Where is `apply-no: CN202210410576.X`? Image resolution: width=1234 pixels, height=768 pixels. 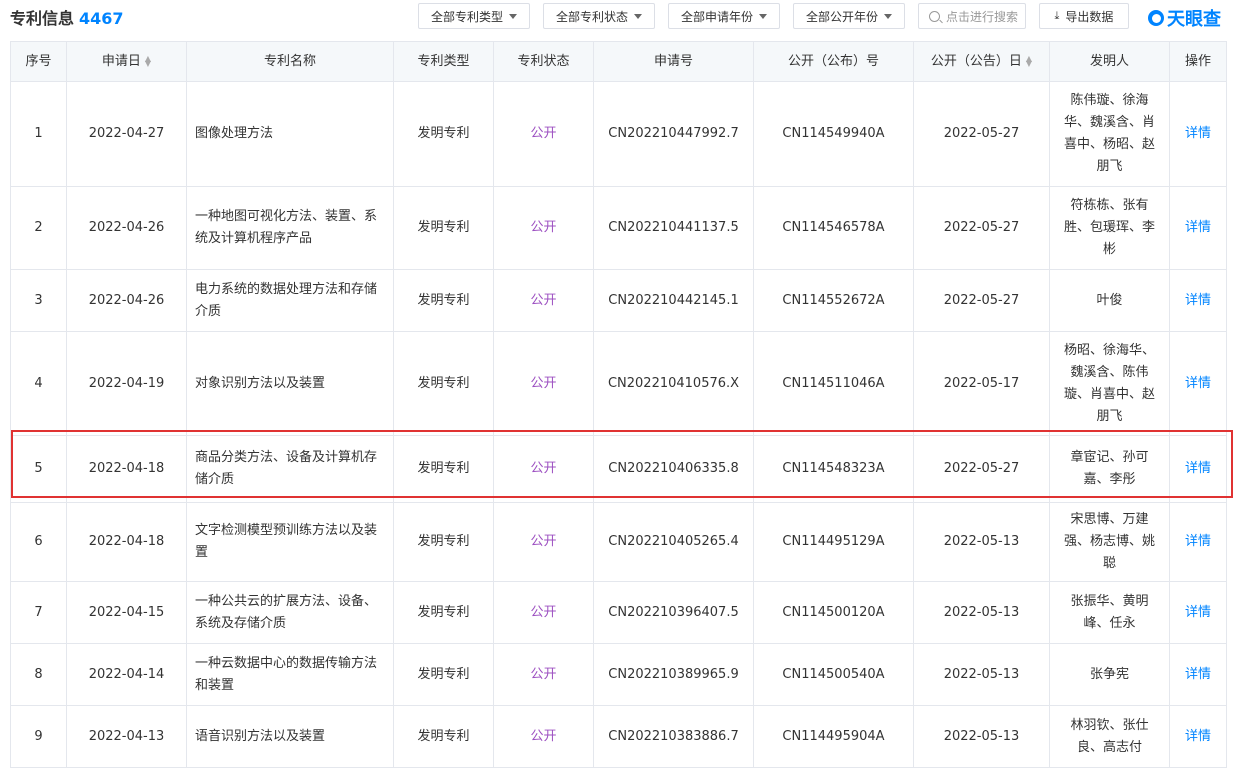 apply-no: CN202210410576.X is located at coordinates (673, 383).